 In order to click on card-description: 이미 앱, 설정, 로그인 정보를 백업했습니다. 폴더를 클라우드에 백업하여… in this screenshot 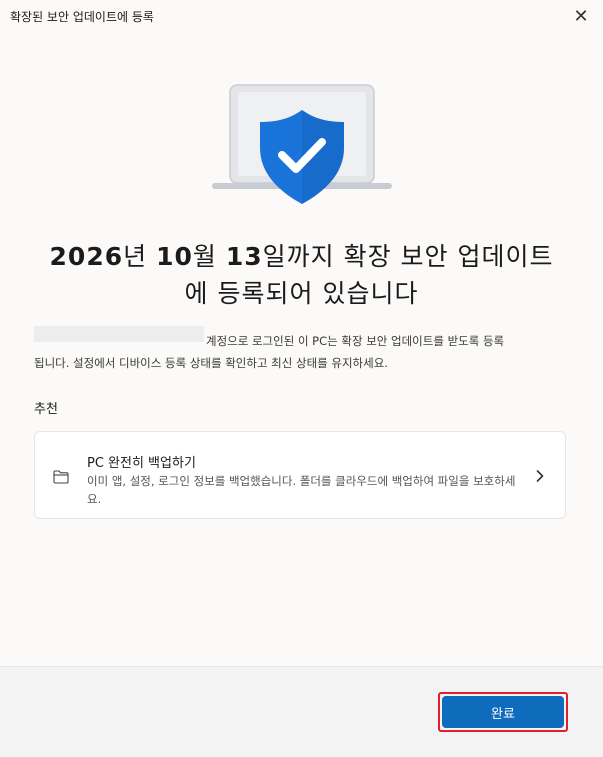, I will do `click(301, 490)`.